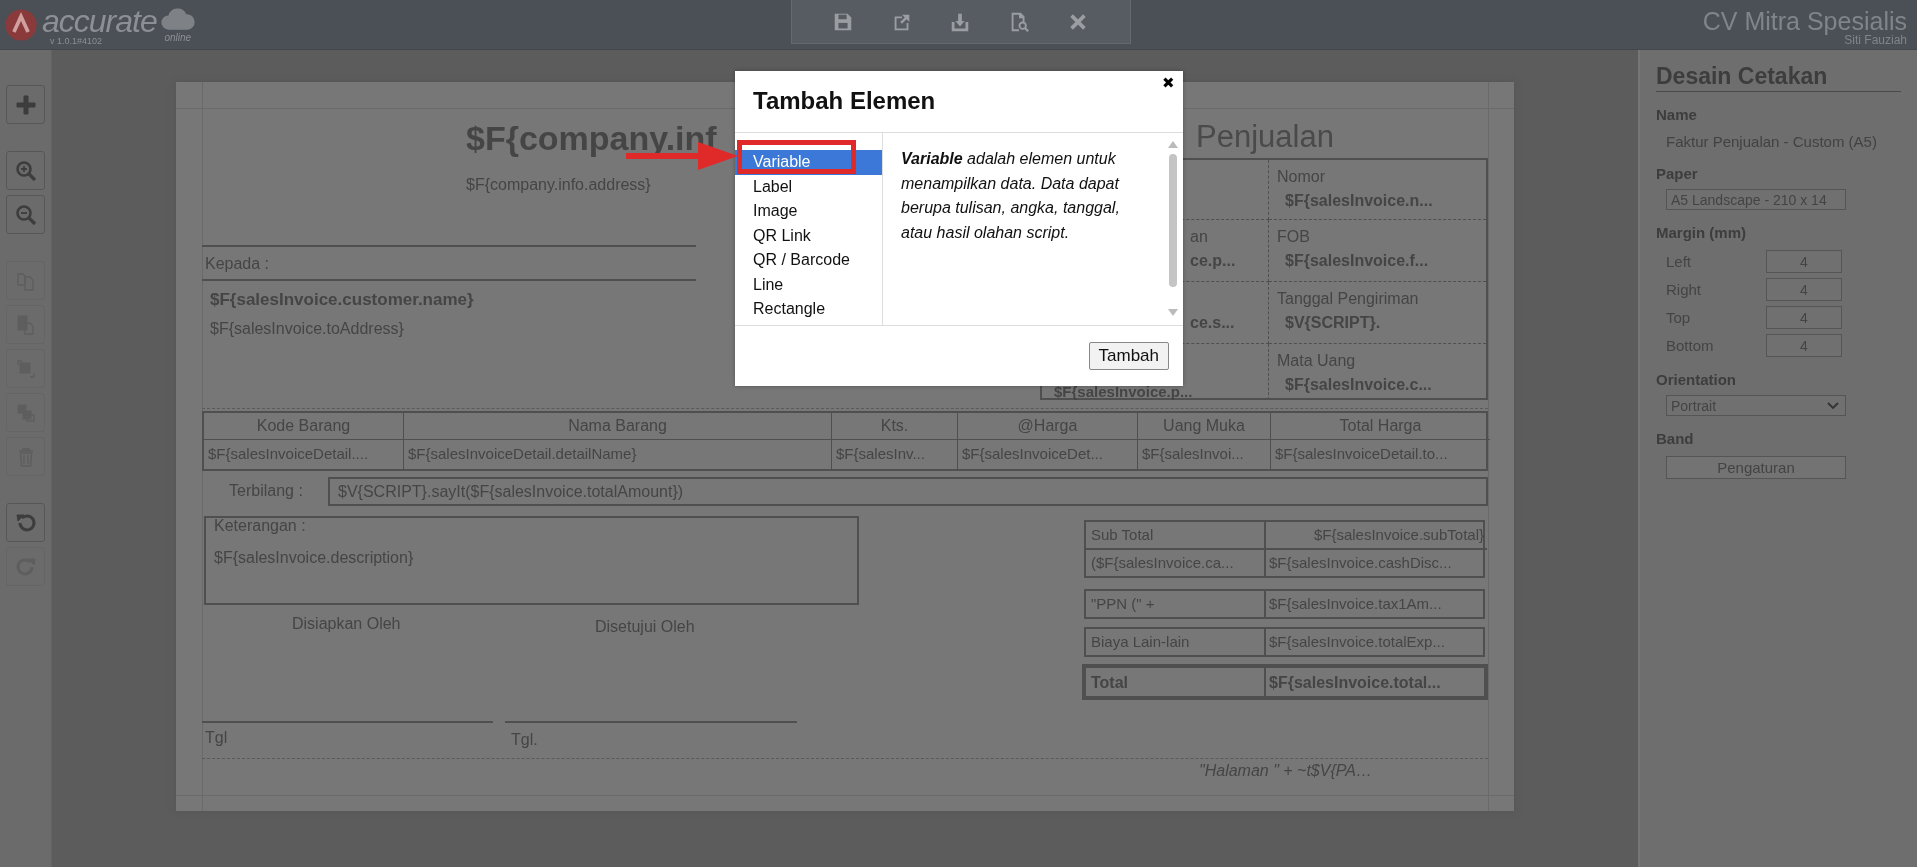  Describe the element at coordinates (808, 235) in the screenshot. I see `list-item: QR Link` at that location.